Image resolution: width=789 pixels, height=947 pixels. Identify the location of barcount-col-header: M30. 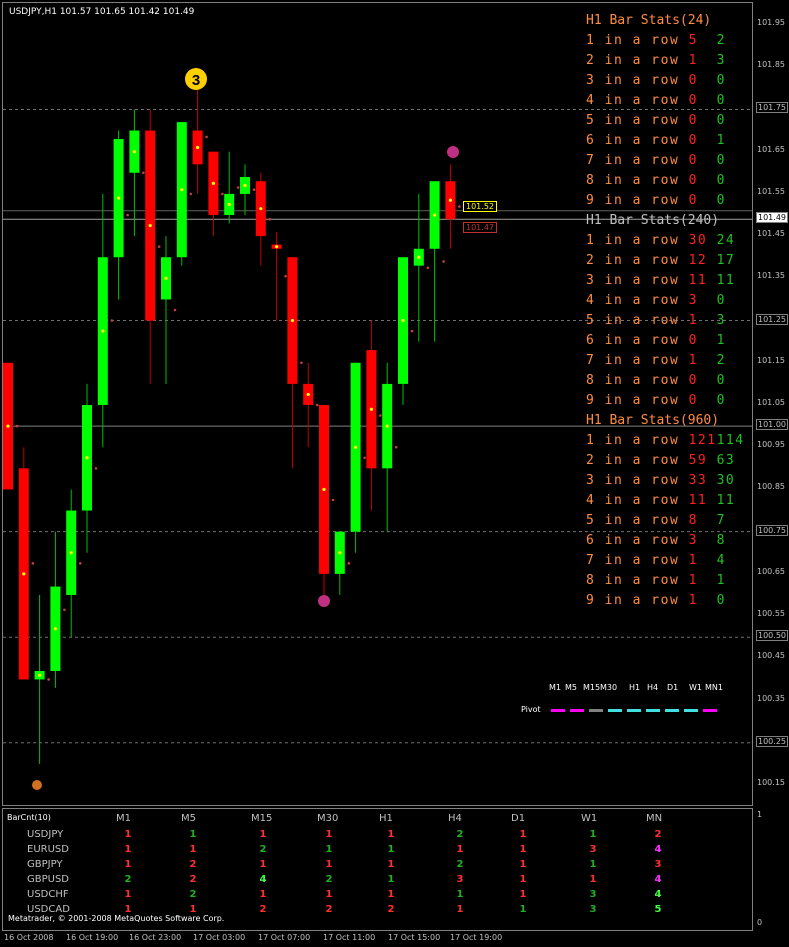
(328, 818).